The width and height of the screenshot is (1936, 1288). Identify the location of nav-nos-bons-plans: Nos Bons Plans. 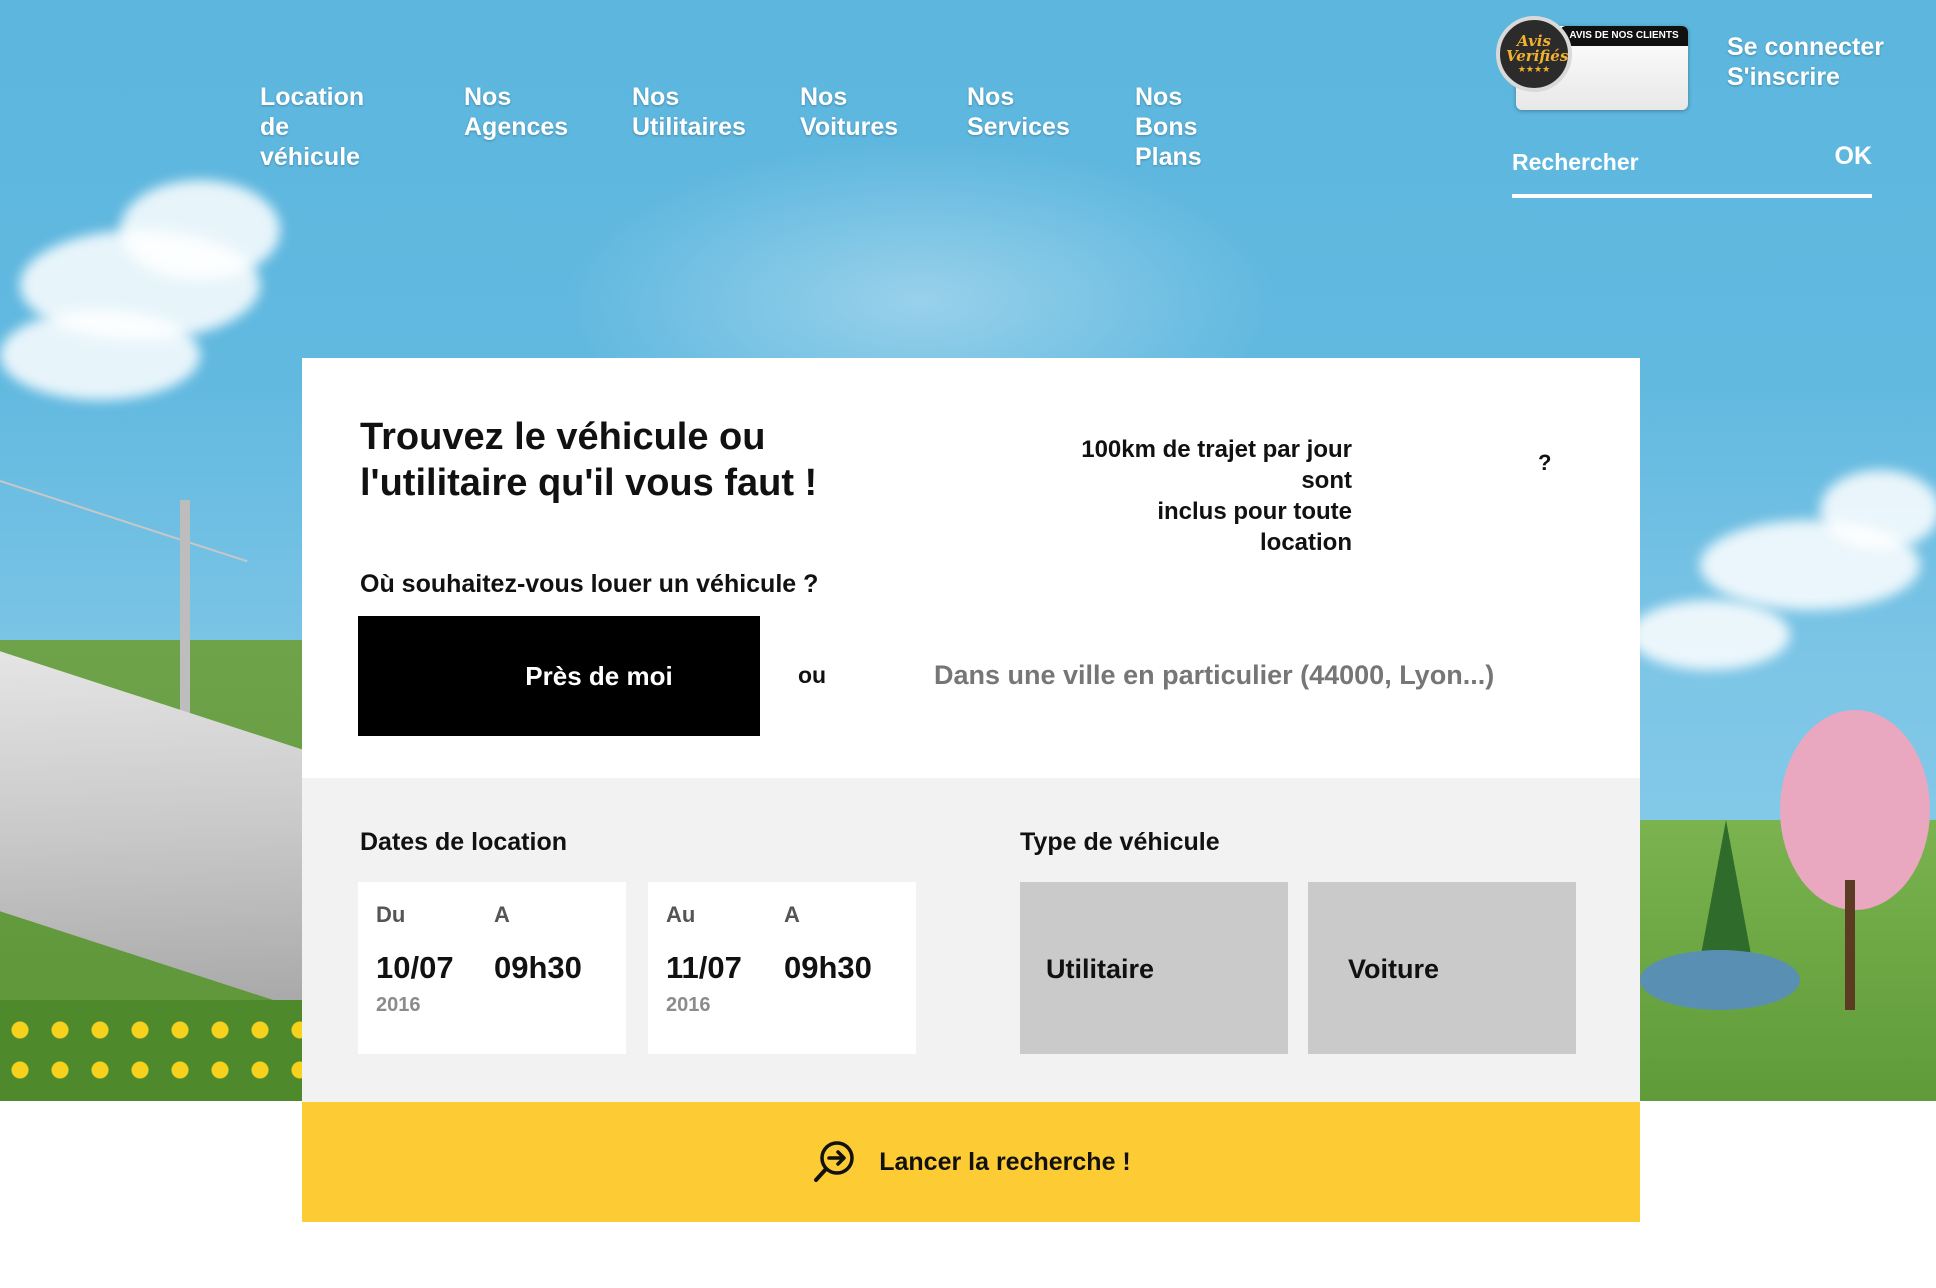
(1168, 127).